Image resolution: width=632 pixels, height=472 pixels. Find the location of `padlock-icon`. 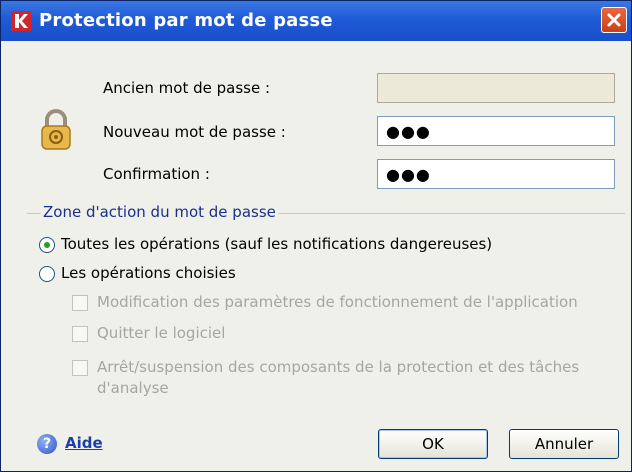

padlock-icon is located at coordinates (56, 129).